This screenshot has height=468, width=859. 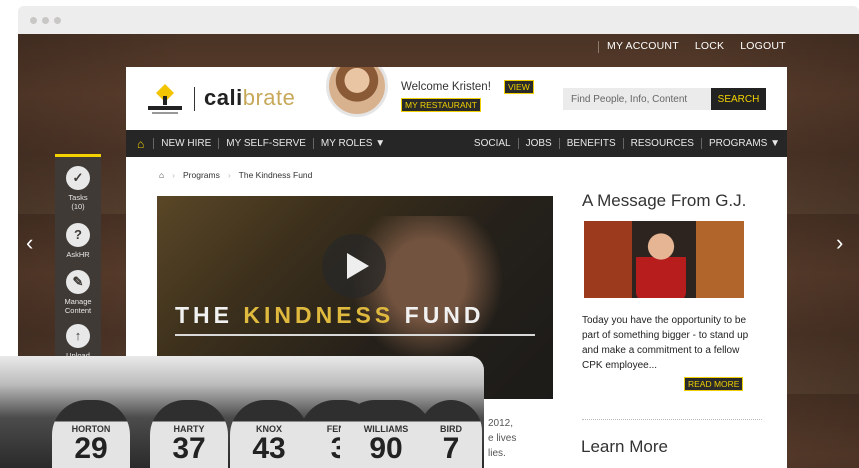 I want to click on nav-benefits: BENEFITS, so click(x=590, y=143).